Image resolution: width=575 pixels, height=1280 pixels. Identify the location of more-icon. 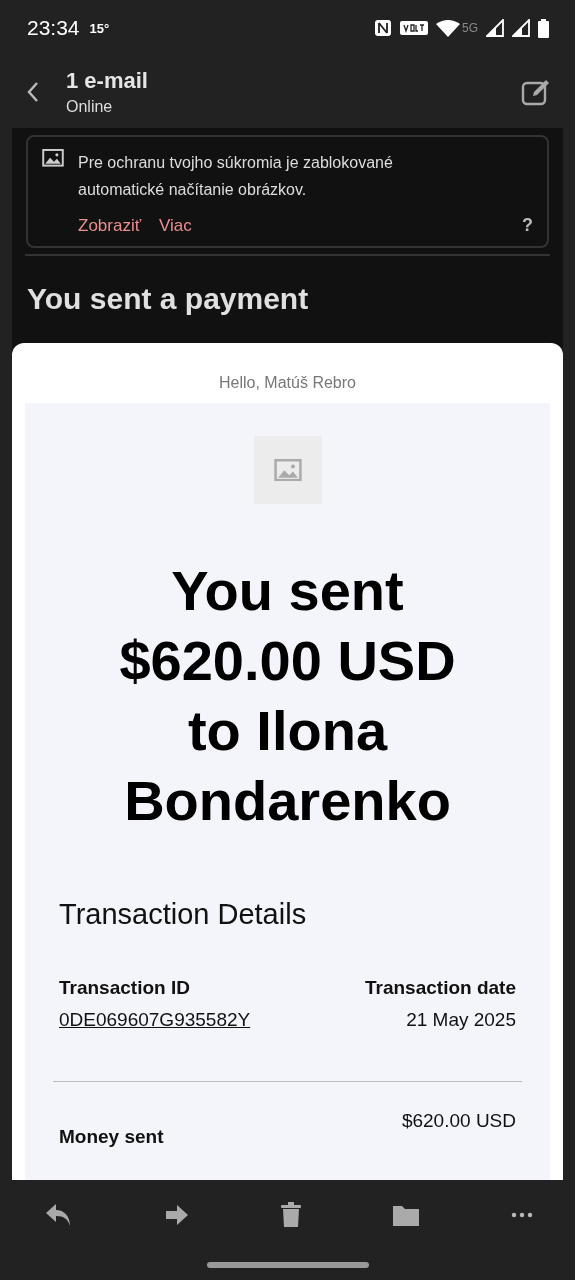
(522, 1215).